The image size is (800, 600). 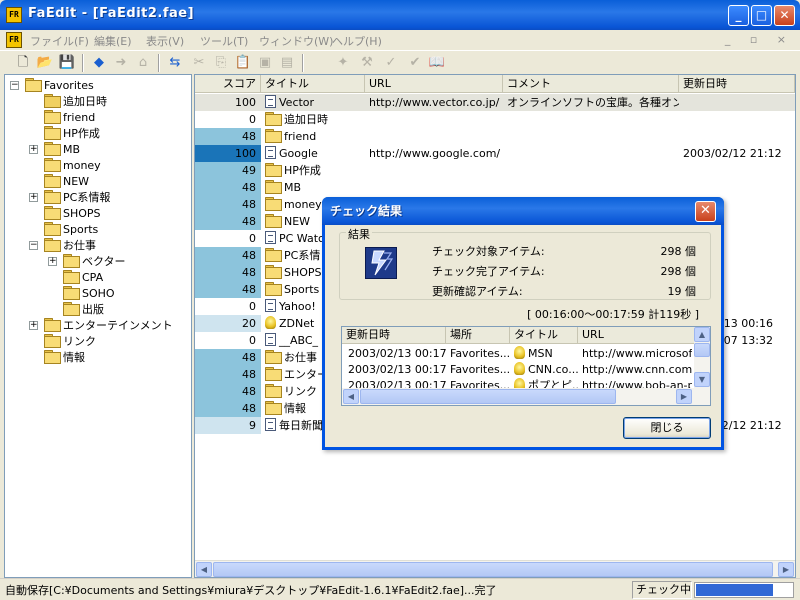 What do you see at coordinates (391, 63) in the screenshot?
I see `check-icon: ✓` at bounding box center [391, 63].